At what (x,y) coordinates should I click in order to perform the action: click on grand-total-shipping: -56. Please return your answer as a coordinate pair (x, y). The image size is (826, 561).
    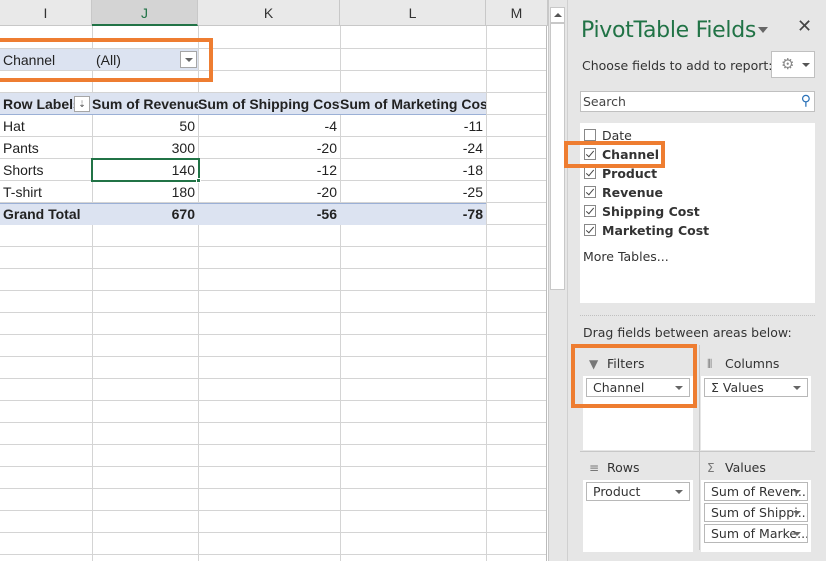
    Looking at the image, I should click on (269, 214).